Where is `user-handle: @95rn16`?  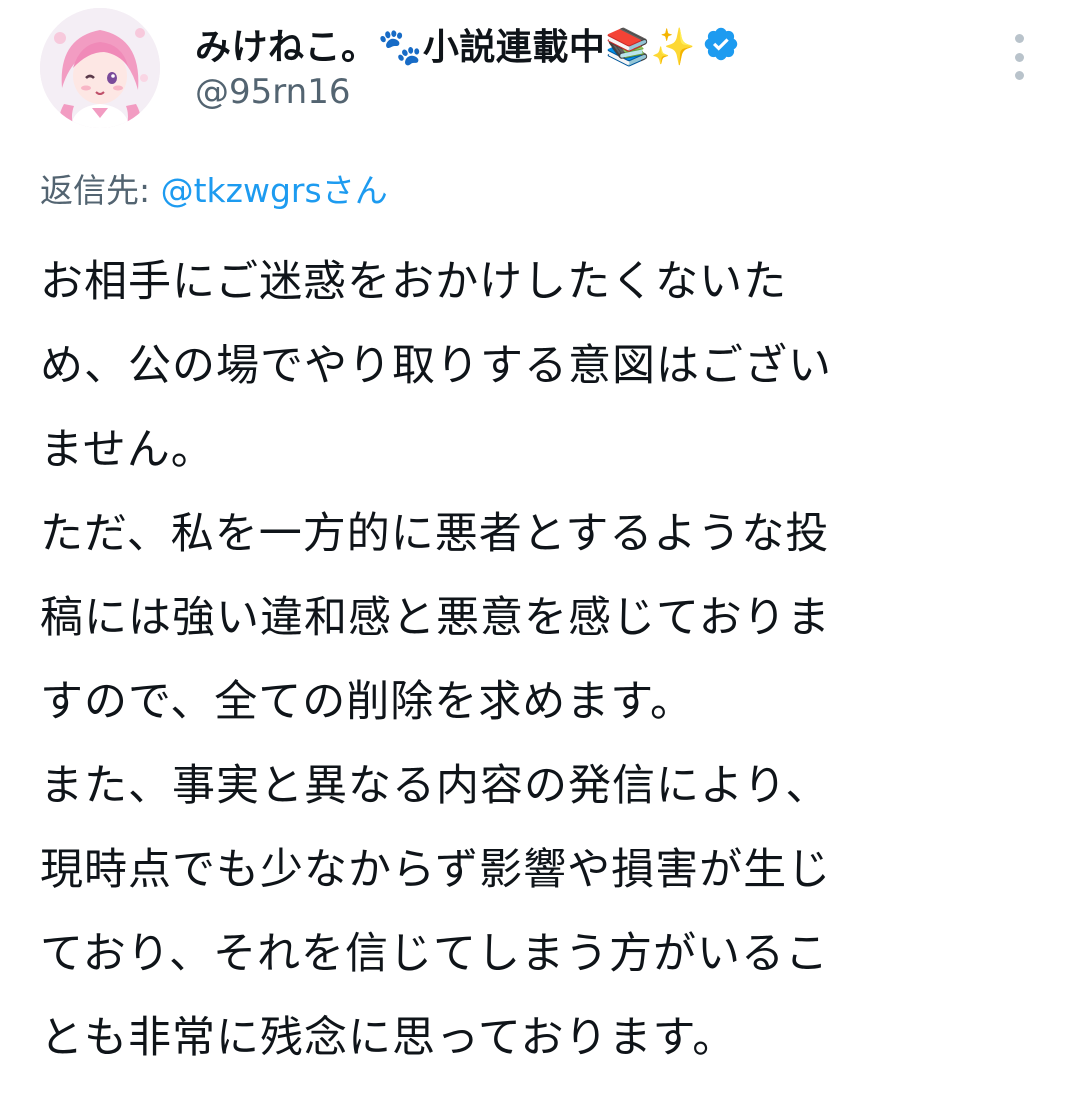
user-handle: @95rn16 is located at coordinates (272, 92).